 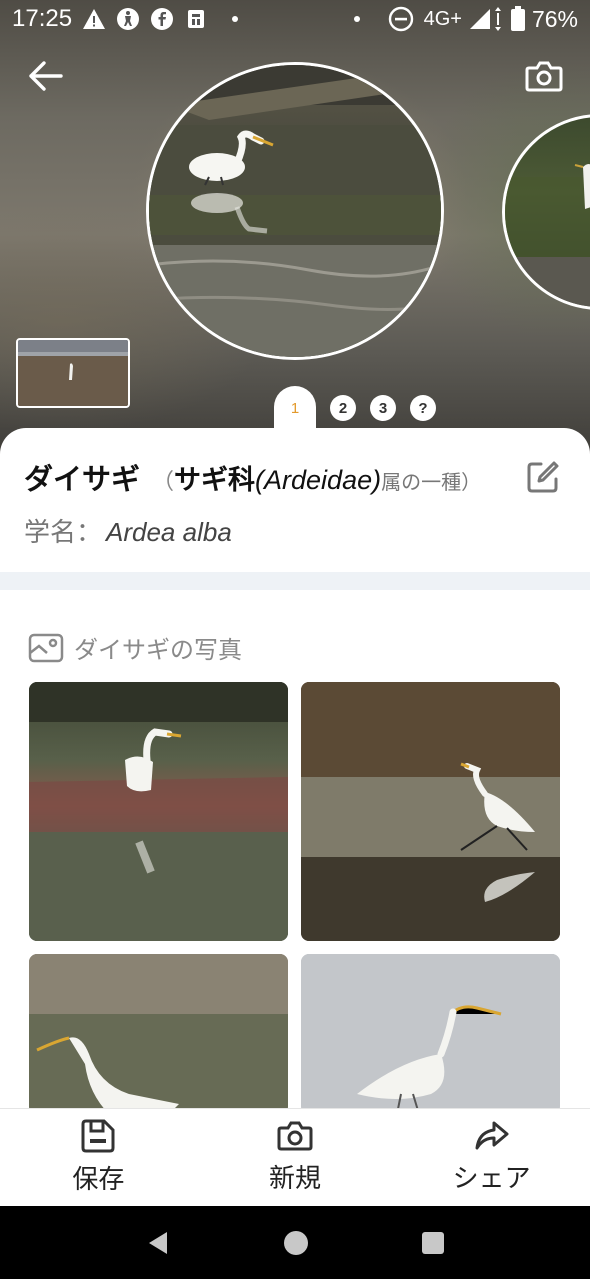 What do you see at coordinates (295, 581) in the screenshot?
I see `section-divider` at bounding box center [295, 581].